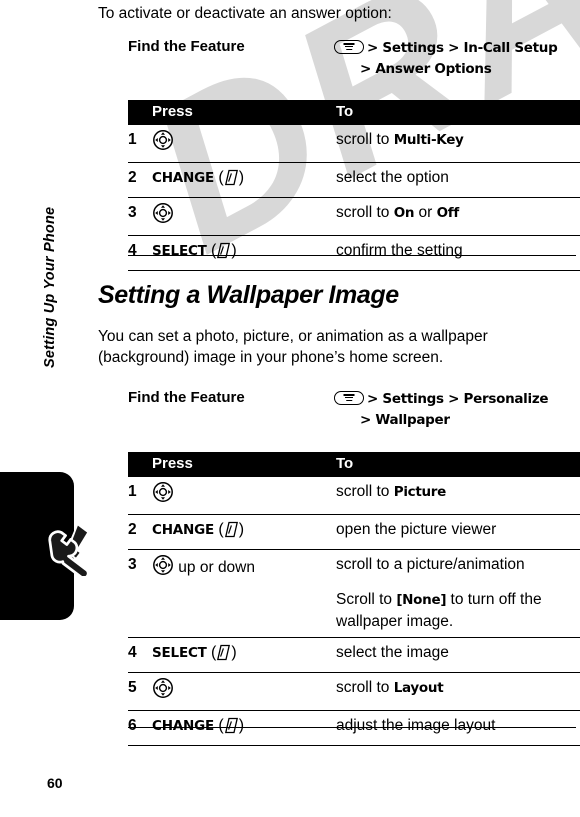 The width and height of the screenshot is (580, 817). What do you see at coordinates (392, 652) in the screenshot?
I see `step-text: select the image` at bounding box center [392, 652].